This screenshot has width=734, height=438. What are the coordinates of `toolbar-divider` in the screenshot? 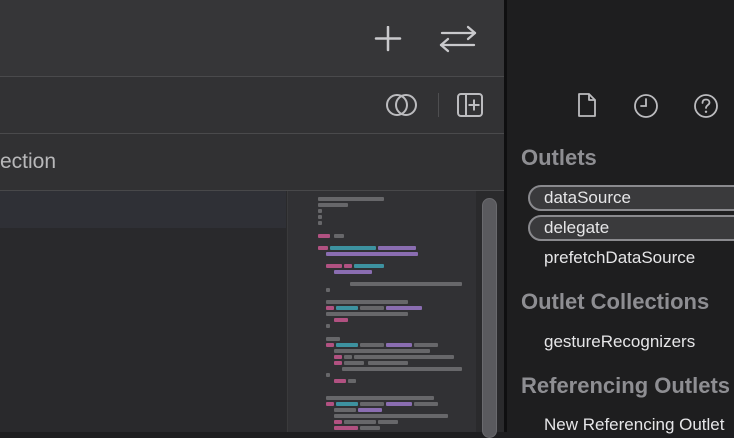 It's located at (438, 105).